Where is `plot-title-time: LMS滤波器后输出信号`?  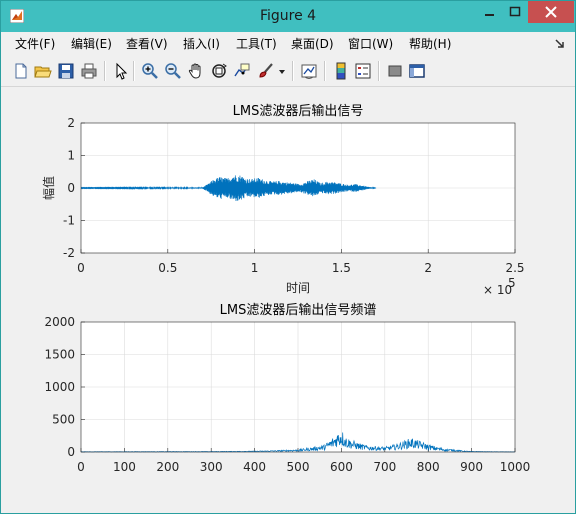 plot-title-time: LMS滤波器后输出信号 is located at coordinates (298, 111).